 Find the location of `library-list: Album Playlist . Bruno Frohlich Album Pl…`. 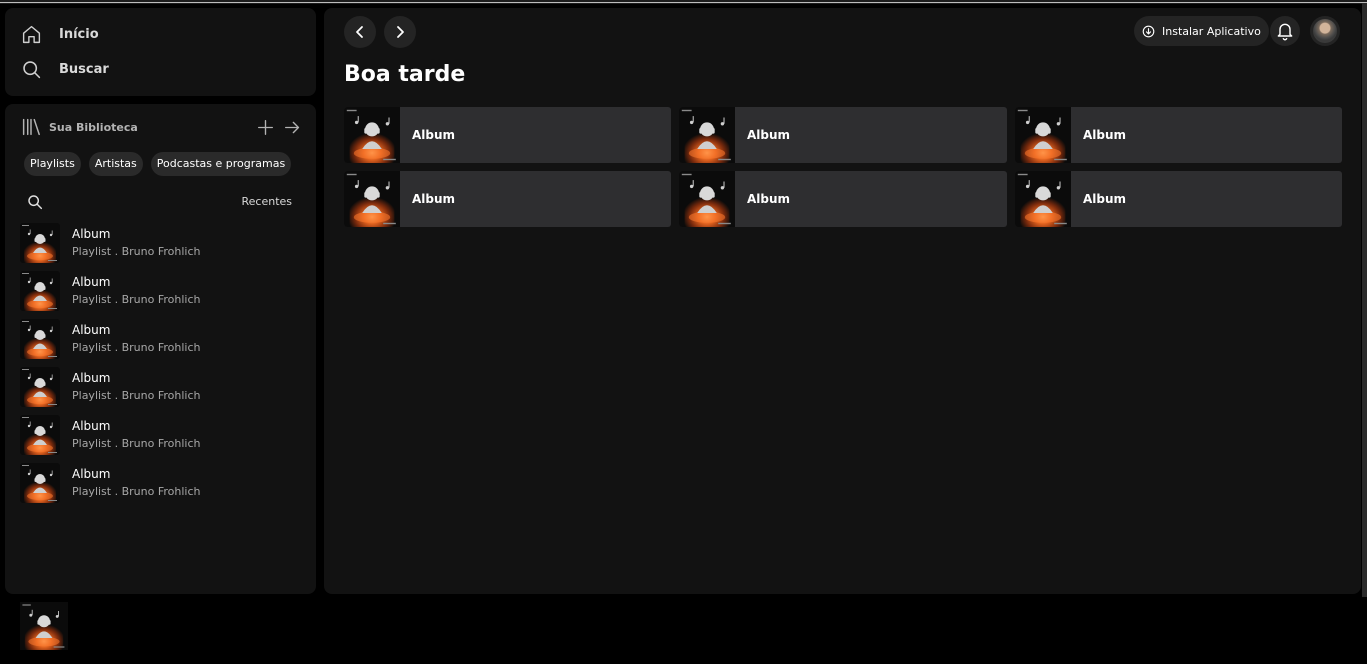

library-list: Album Playlist . Bruno Frohlich Album Pl… is located at coordinates (165, 363).